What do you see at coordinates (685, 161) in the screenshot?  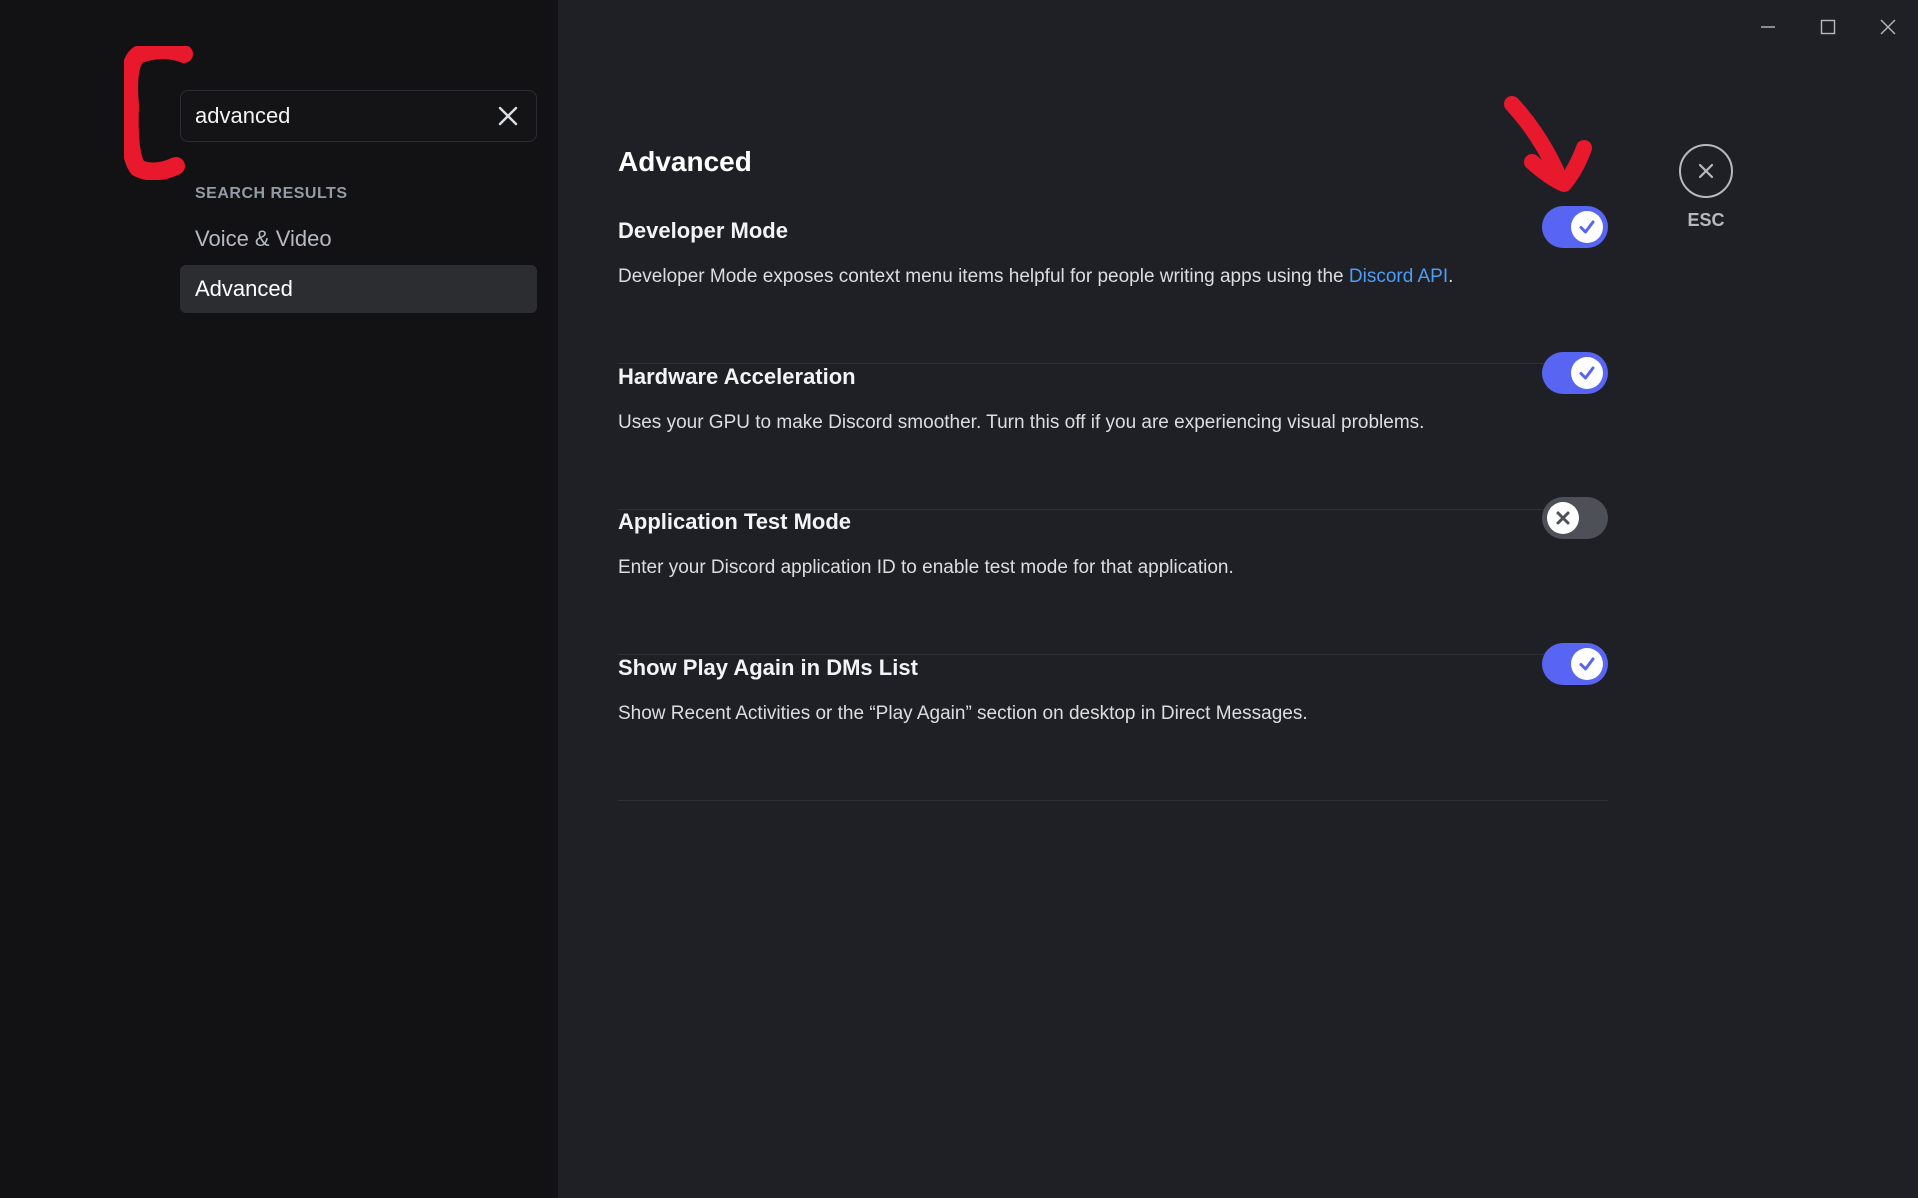 I see `page-title: Advanced` at bounding box center [685, 161].